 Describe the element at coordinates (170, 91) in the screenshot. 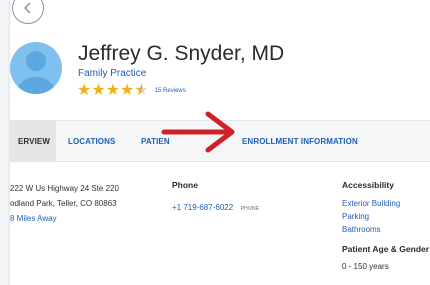

I see `reviews-link: 15 Reviews` at that location.